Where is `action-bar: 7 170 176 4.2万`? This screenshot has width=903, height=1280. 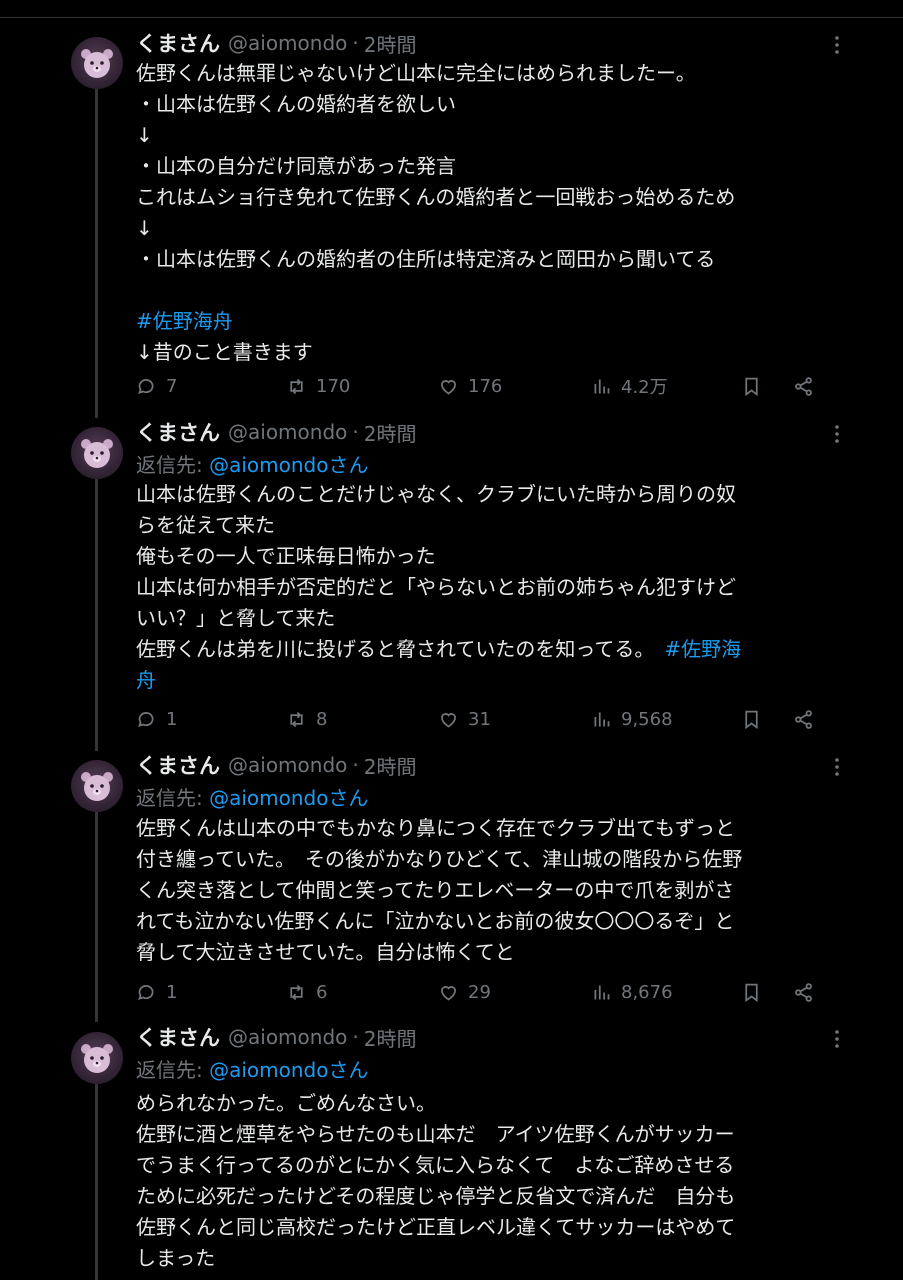
action-bar: 7 170 176 4.2万 is located at coordinates (481, 386).